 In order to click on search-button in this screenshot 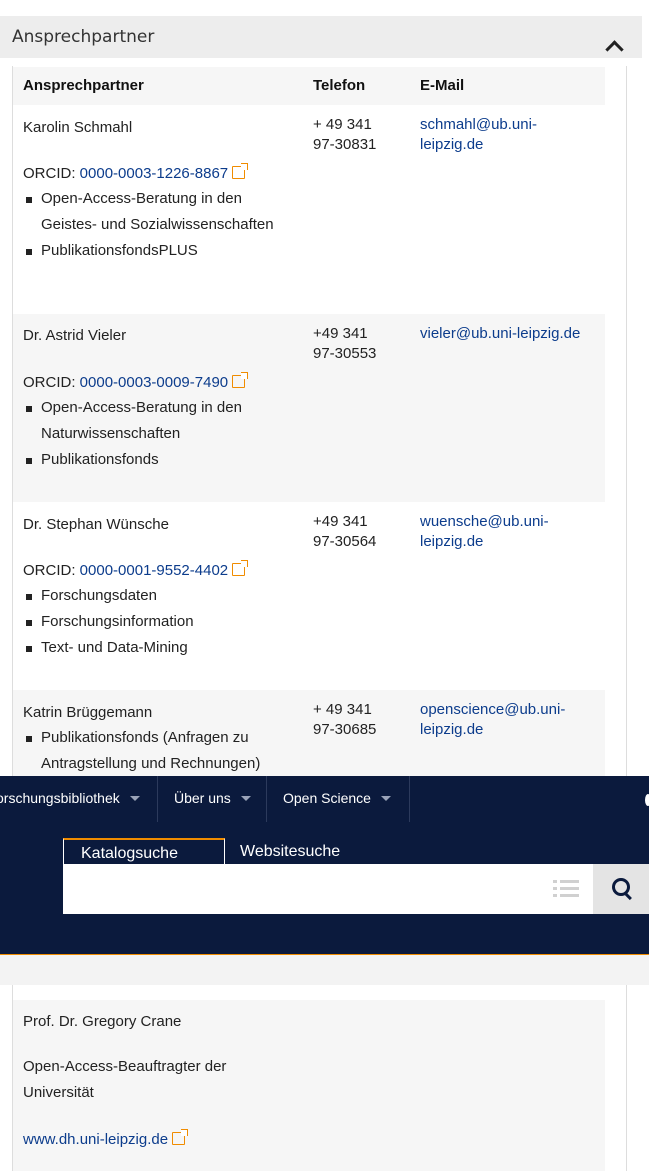, I will do `click(621, 889)`.